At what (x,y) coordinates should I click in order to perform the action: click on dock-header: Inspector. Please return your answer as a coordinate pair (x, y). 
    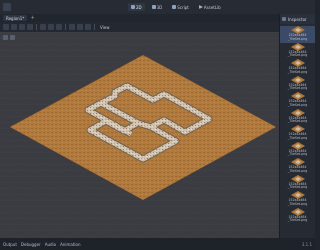
    Looking at the image, I should click on (297, 19).